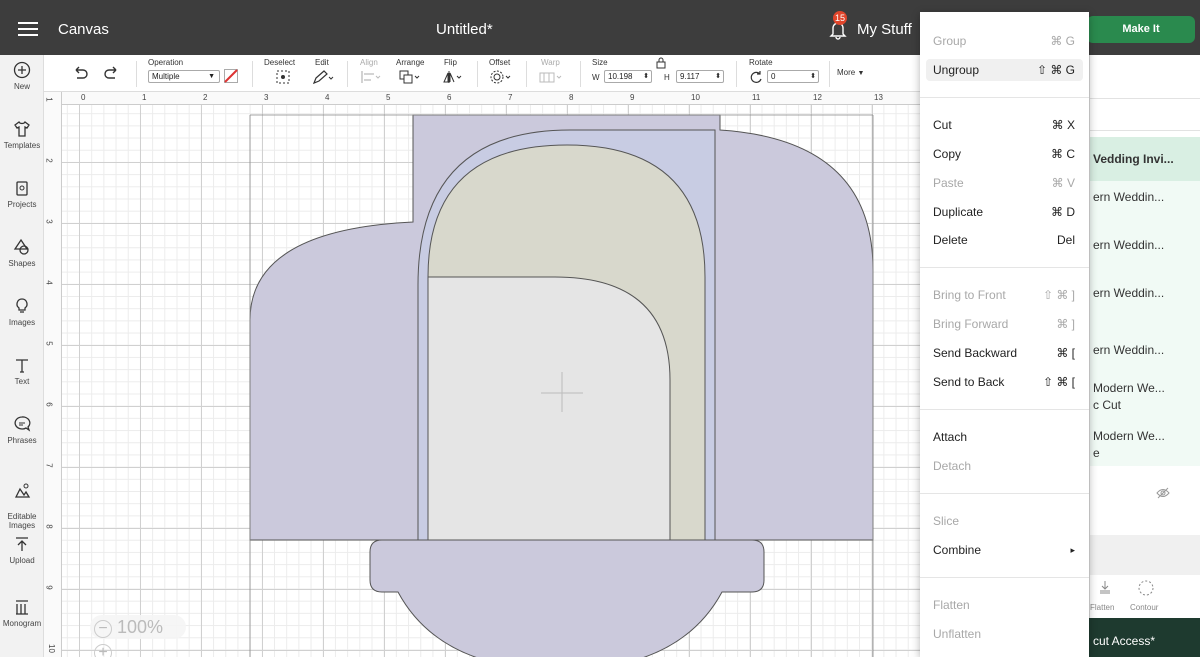 This screenshot has height=657, width=1200. Describe the element at coordinates (1004, 634) in the screenshot. I see `menu-item-unflatten: Unflatten` at that location.